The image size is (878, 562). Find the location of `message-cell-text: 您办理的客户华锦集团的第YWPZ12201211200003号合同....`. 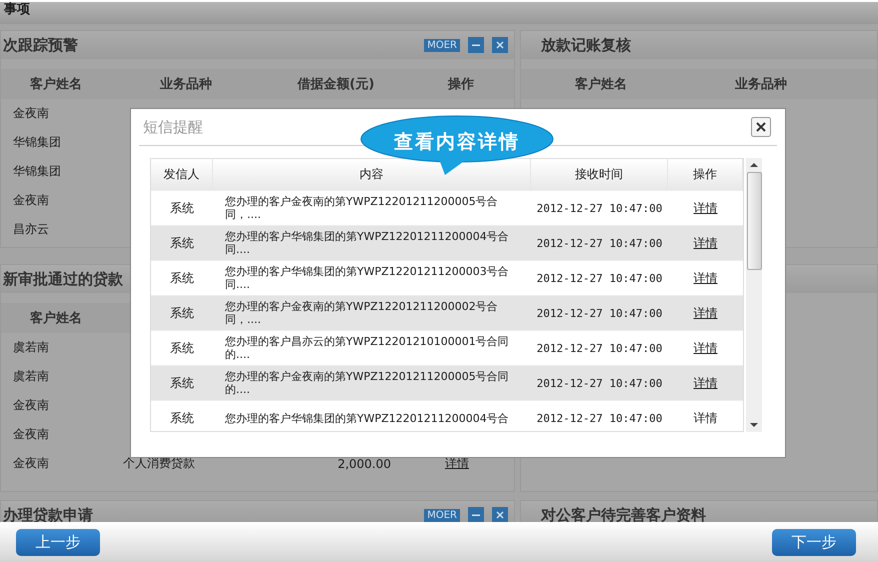

message-cell-text: 您办理的客户华锦集团的第YWPZ12201211200003号合同.... is located at coordinates (367, 278).